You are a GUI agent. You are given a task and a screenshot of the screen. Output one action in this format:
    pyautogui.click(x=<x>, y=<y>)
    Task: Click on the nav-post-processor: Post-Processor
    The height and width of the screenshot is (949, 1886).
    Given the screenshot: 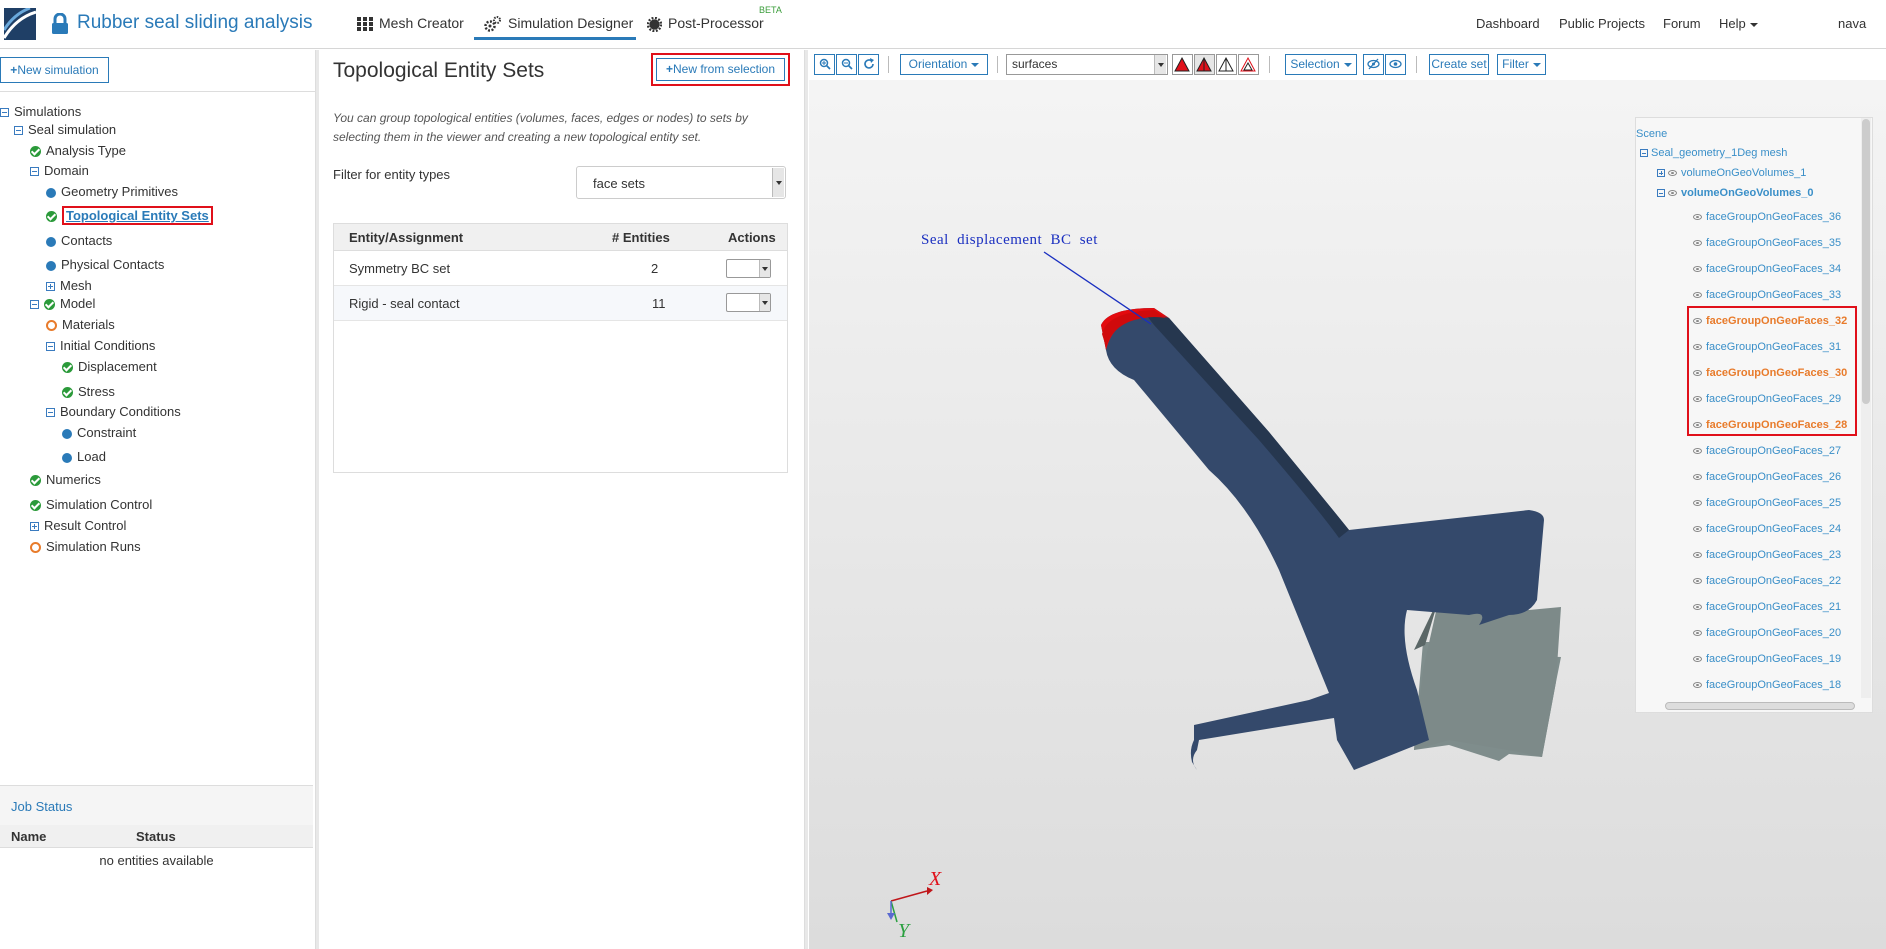 What is the action you would take?
    pyautogui.click(x=705, y=23)
    